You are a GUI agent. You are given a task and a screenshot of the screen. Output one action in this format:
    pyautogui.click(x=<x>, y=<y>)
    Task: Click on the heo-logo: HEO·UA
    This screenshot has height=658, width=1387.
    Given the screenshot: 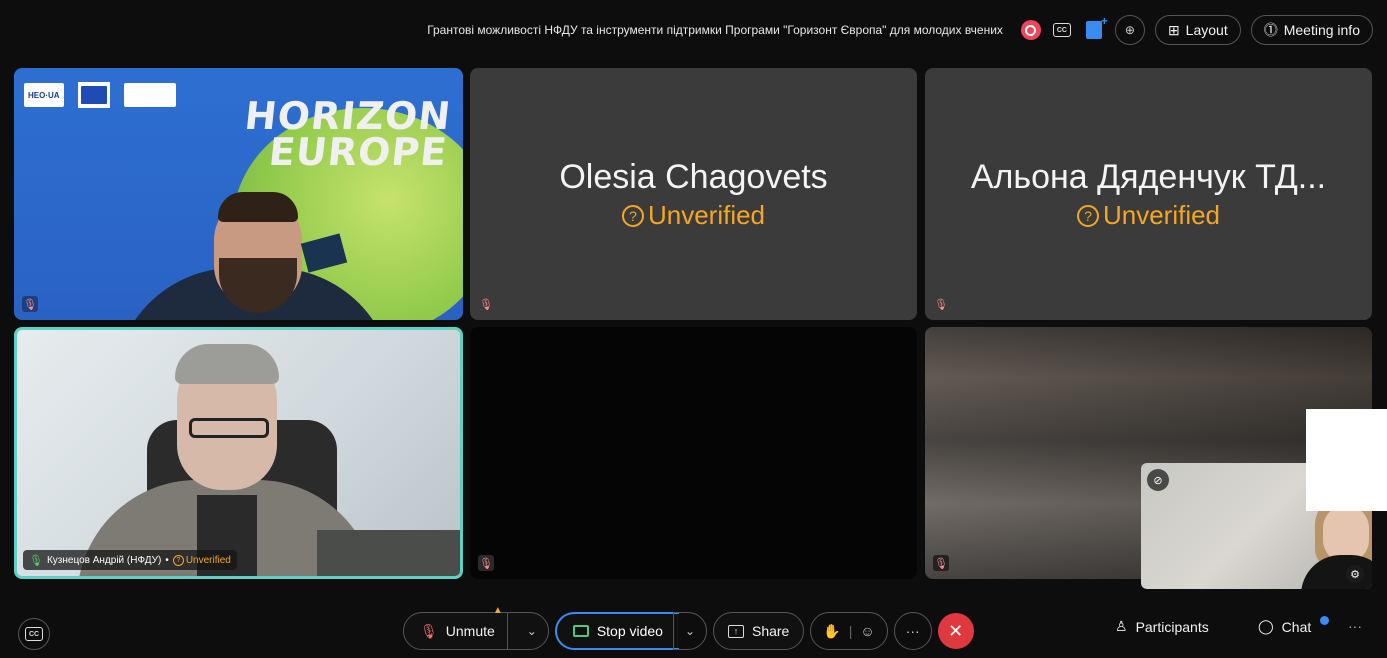 What is the action you would take?
    pyautogui.click(x=44, y=95)
    